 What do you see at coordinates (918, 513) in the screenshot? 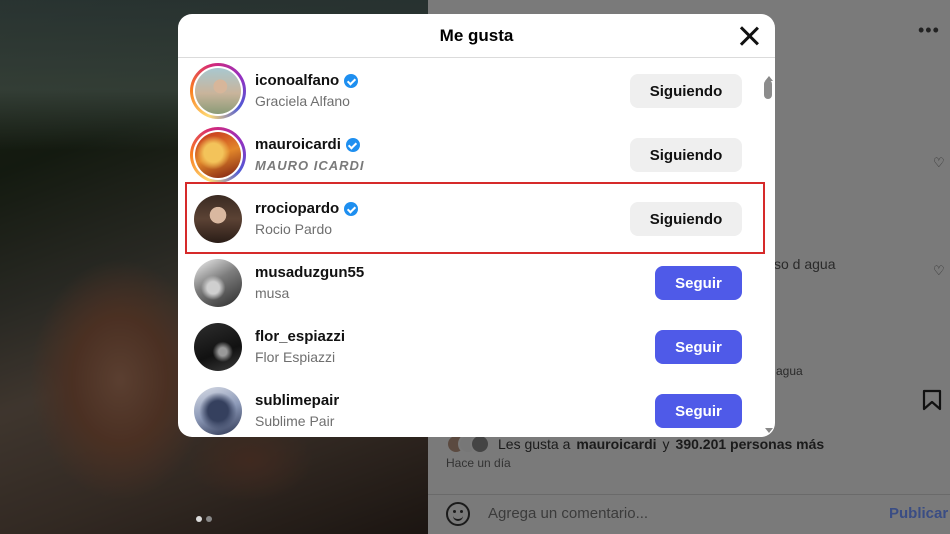
I see `publish-button: Publicar` at bounding box center [918, 513].